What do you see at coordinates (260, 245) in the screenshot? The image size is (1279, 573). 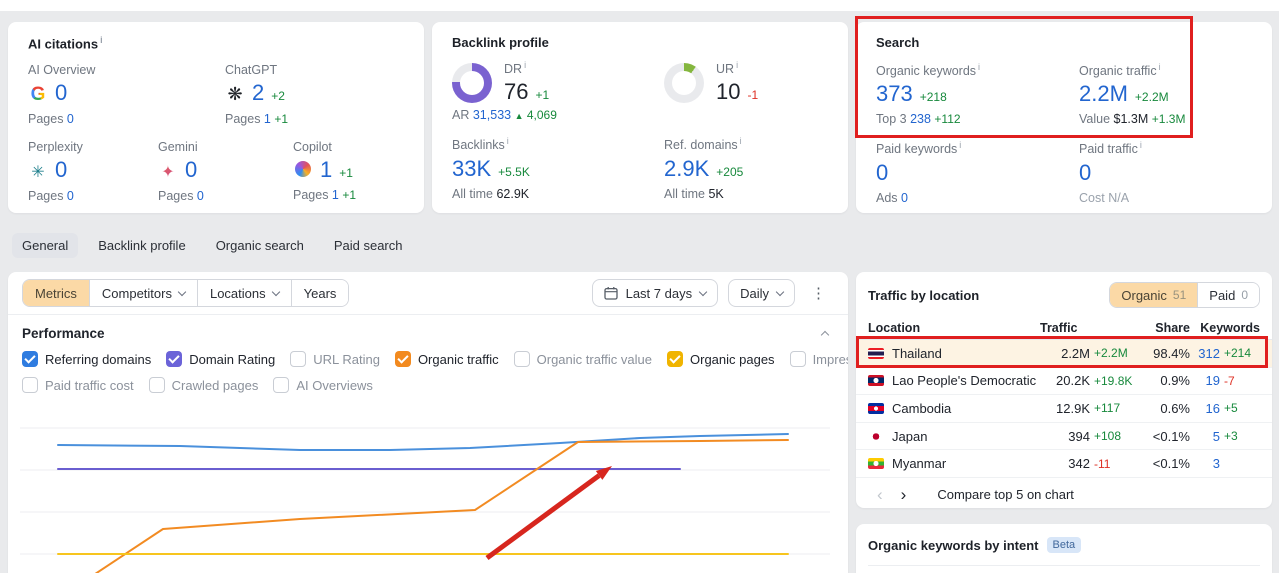 I see `tab-organic-search: Organic search` at bounding box center [260, 245].